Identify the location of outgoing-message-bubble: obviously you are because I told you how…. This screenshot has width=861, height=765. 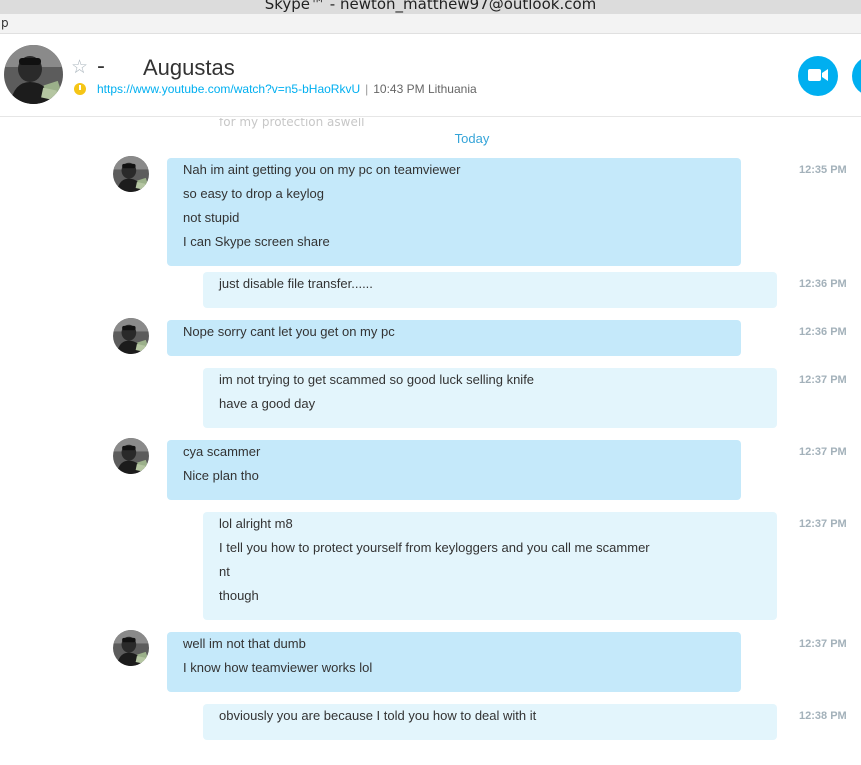
(490, 722).